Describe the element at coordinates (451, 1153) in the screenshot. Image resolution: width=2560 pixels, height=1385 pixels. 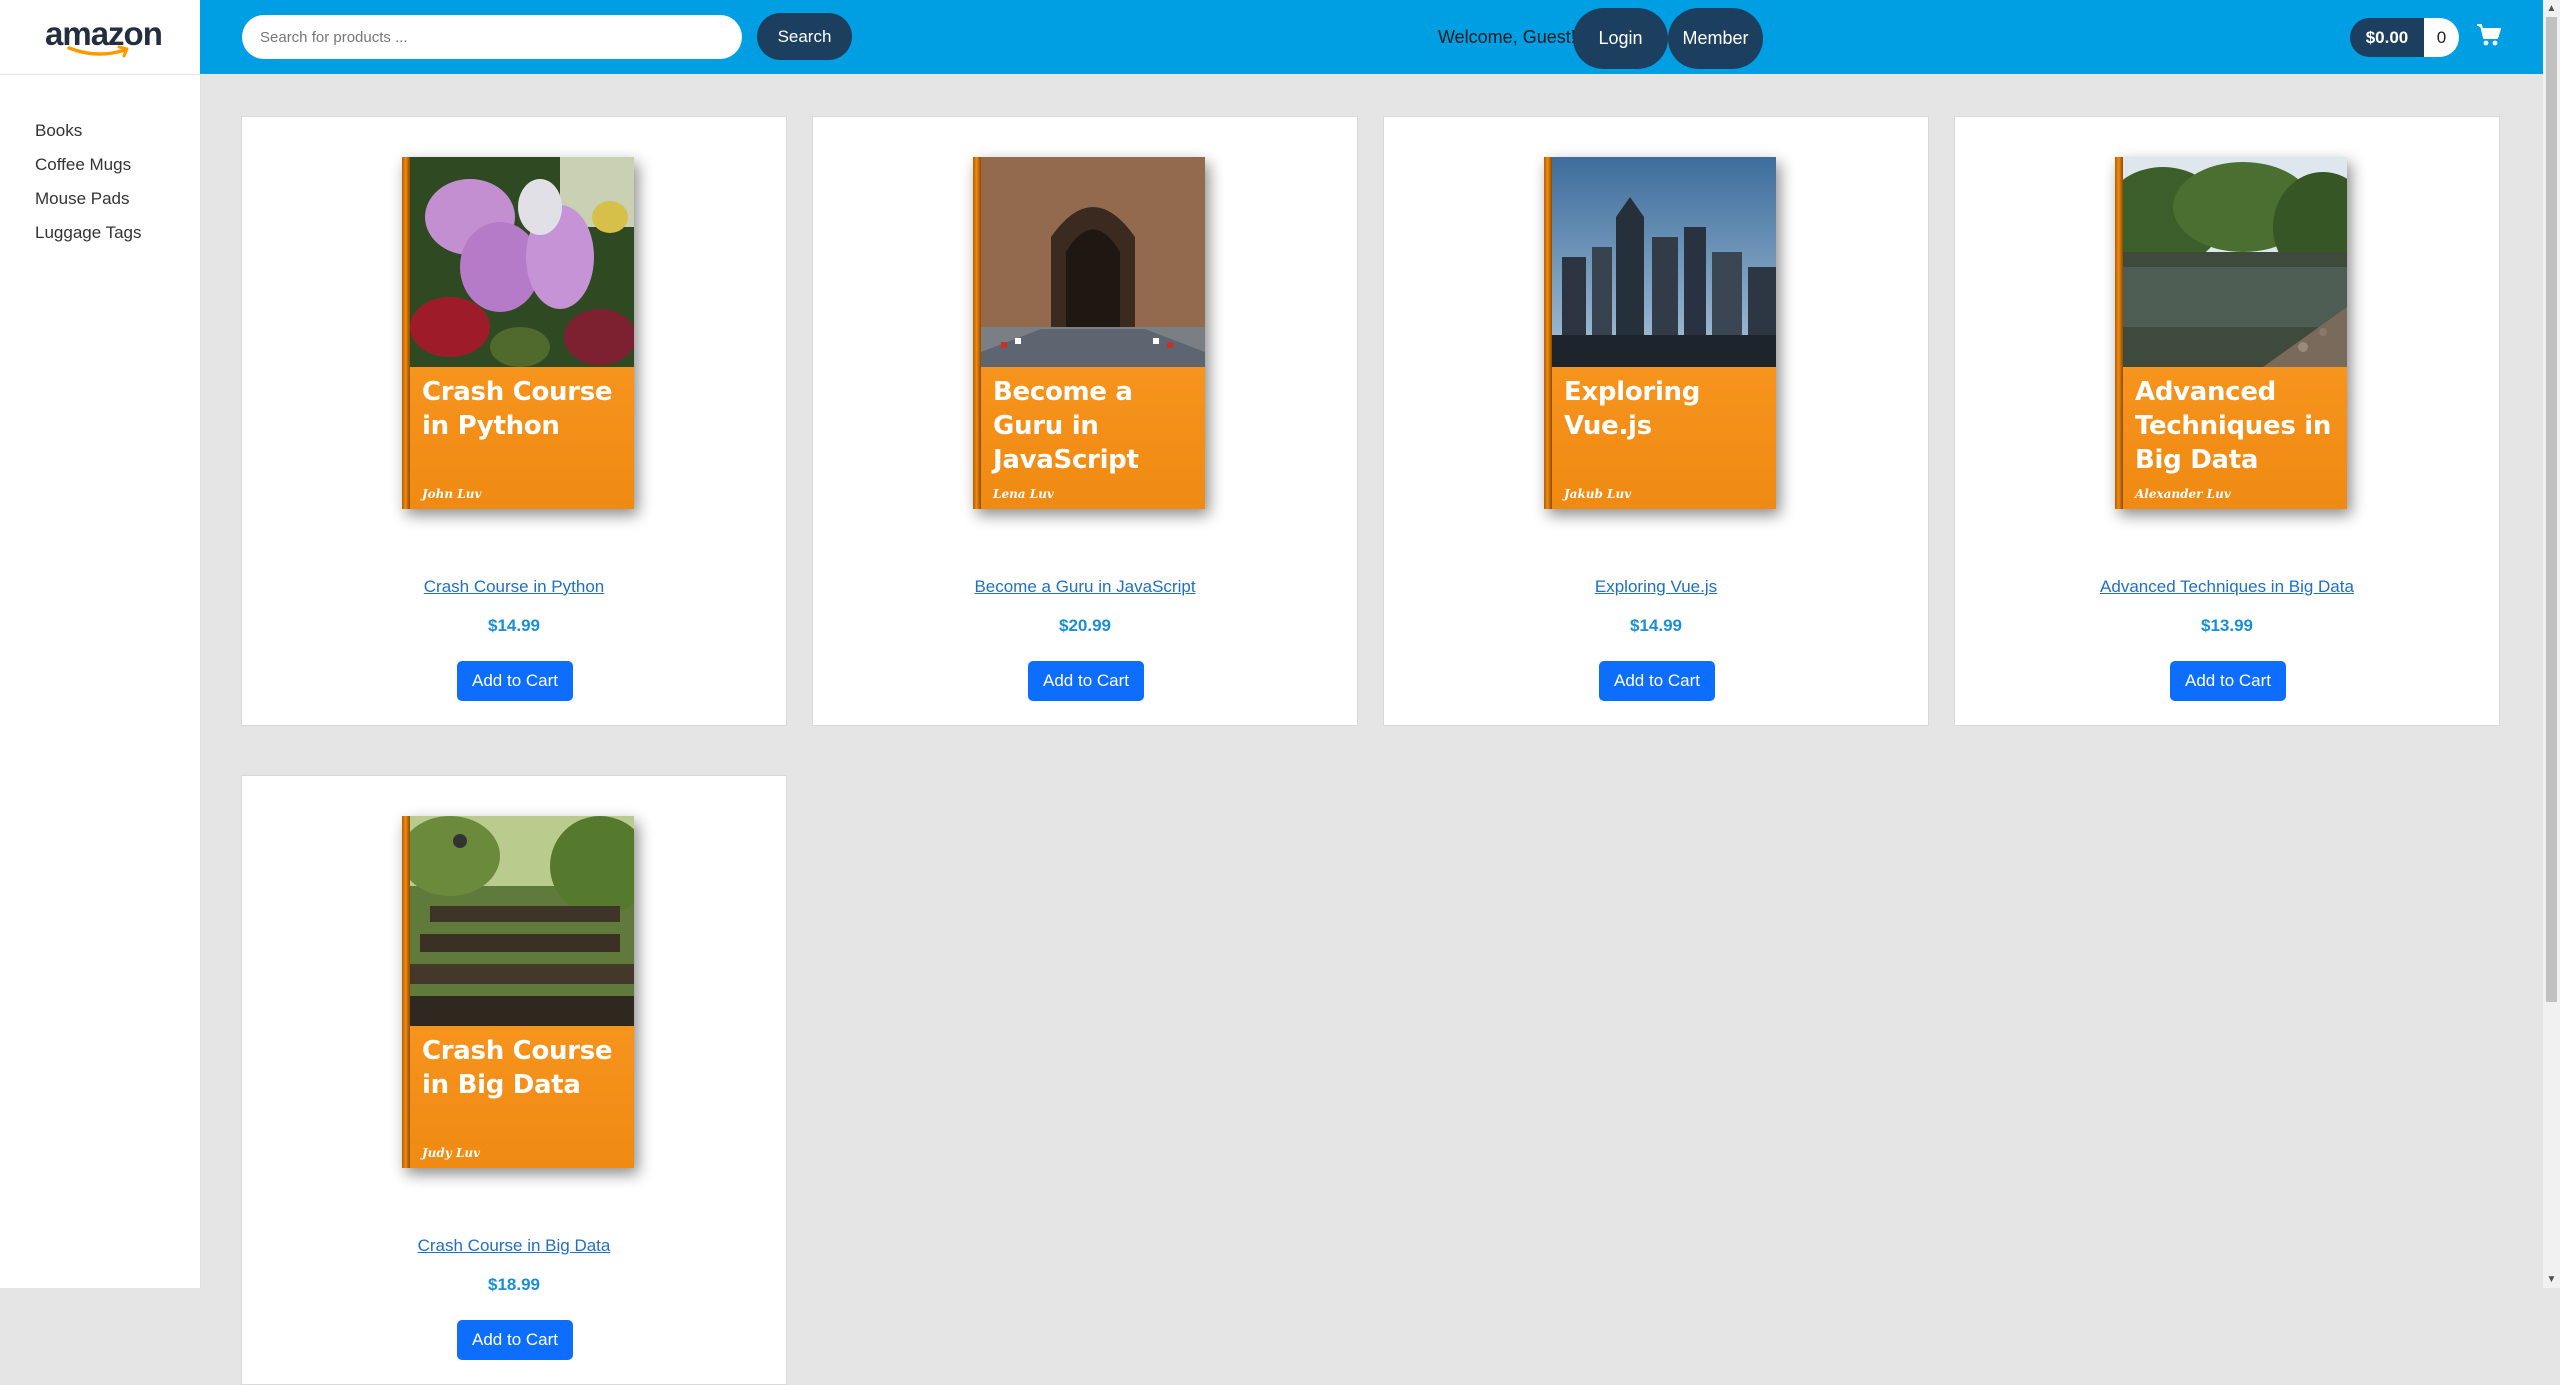
I see `cover-author: Judy Luv` at that location.